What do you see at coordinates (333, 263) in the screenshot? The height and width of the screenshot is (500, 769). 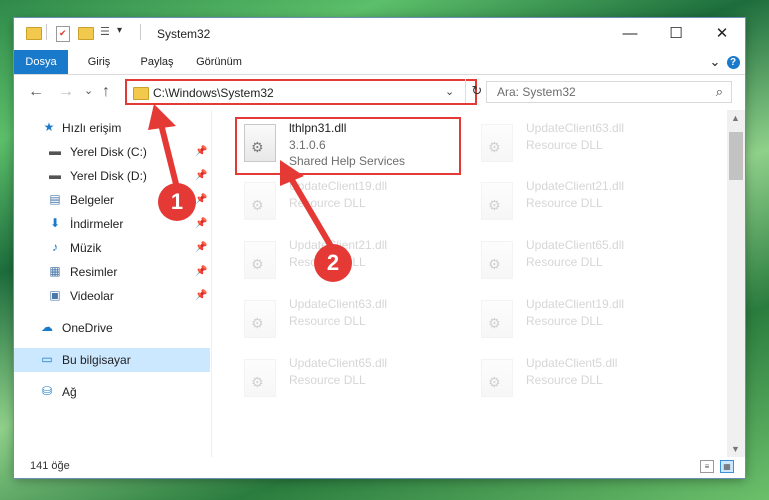 I see `step-2-badge: 2` at bounding box center [333, 263].